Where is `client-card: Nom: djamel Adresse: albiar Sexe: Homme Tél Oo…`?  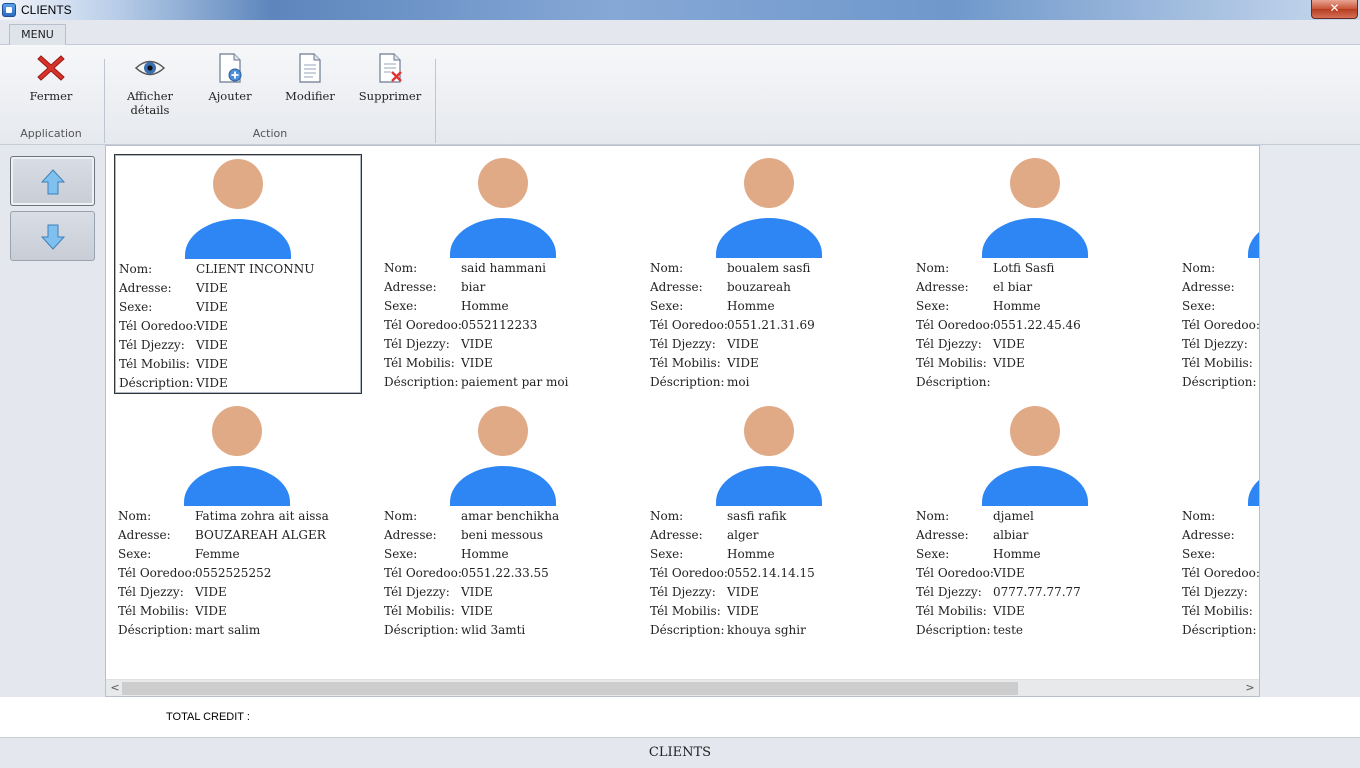
client-card: Nom: djamel Adresse: albiar Sexe: Homme Tél Oo… is located at coordinates (1036, 522).